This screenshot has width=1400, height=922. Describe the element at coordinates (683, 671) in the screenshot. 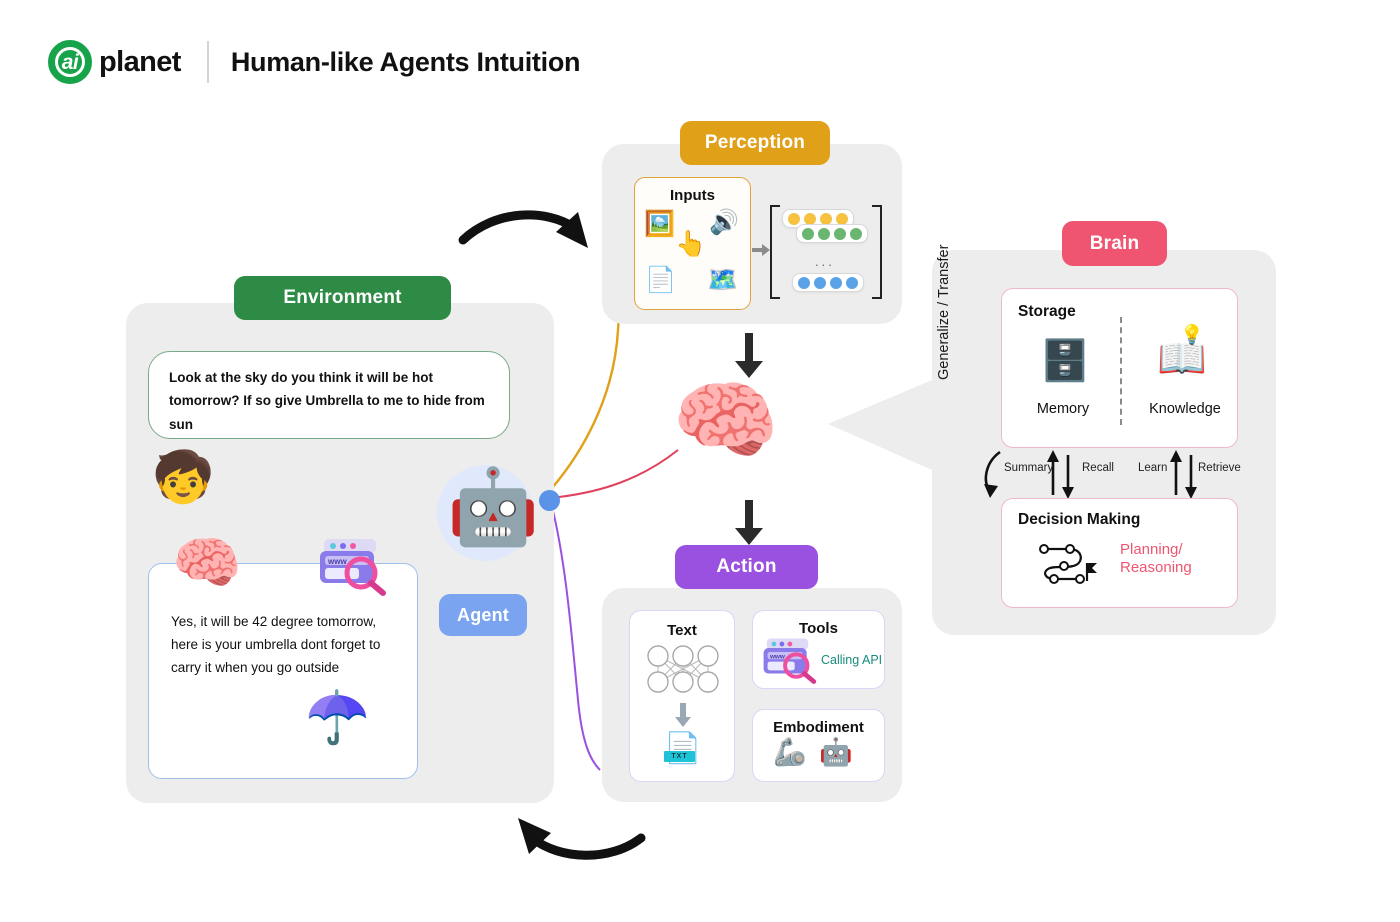

I see `neural-network-icon` at that location.